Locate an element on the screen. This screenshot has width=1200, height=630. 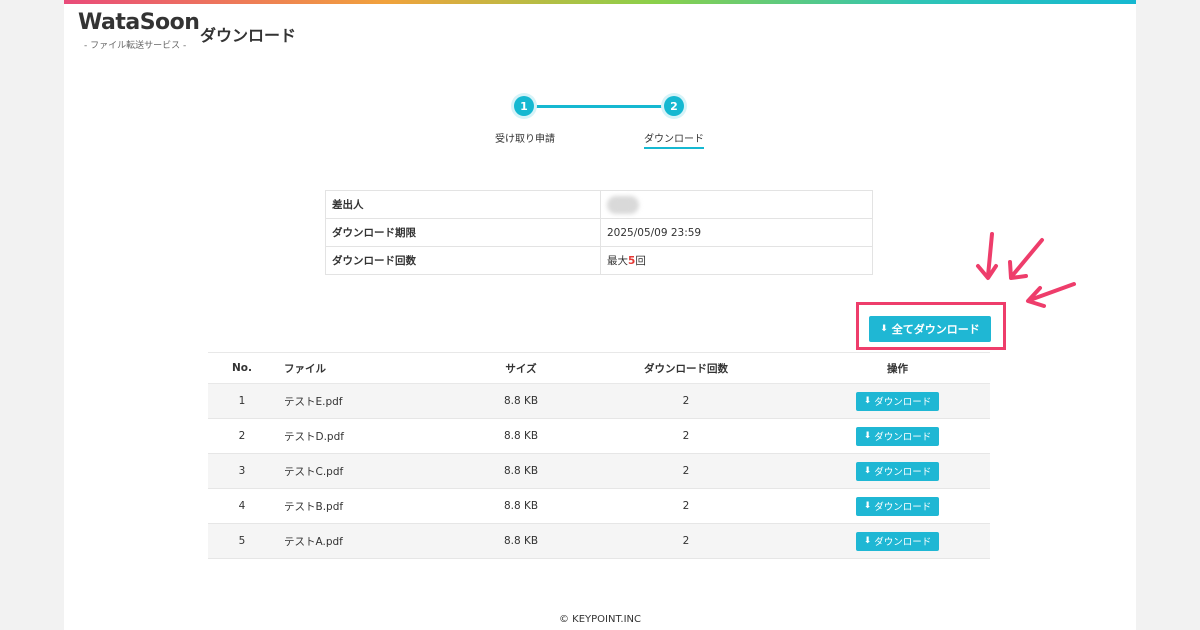
row-no: 4 is located at coordinates (242, 506).